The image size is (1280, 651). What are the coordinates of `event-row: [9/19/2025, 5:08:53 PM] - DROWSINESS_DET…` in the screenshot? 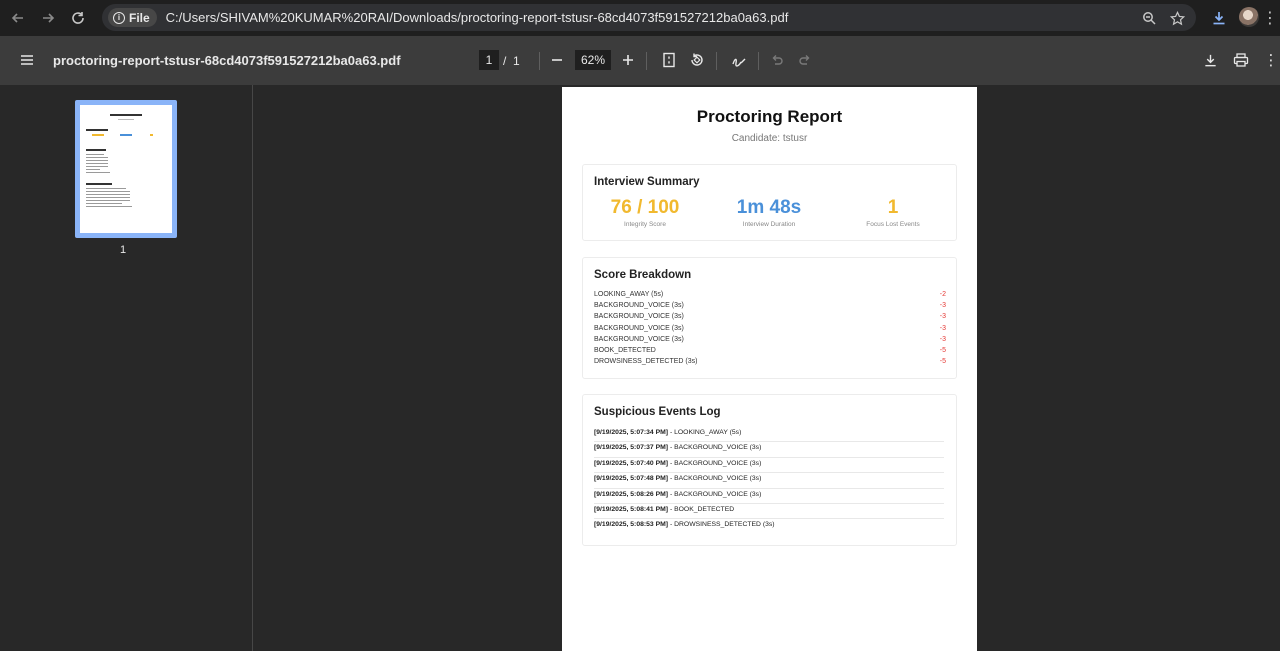 It's located at (769, 526).